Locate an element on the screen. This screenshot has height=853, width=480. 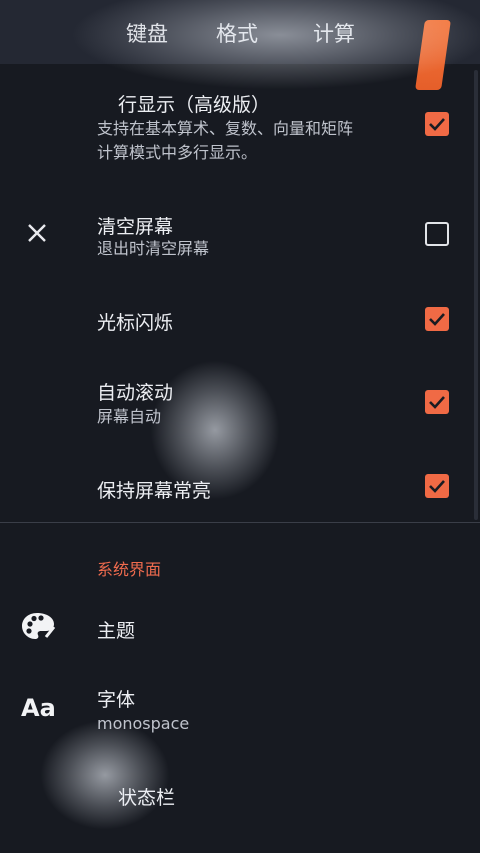
close-icon is located at coordinates (37, 235).